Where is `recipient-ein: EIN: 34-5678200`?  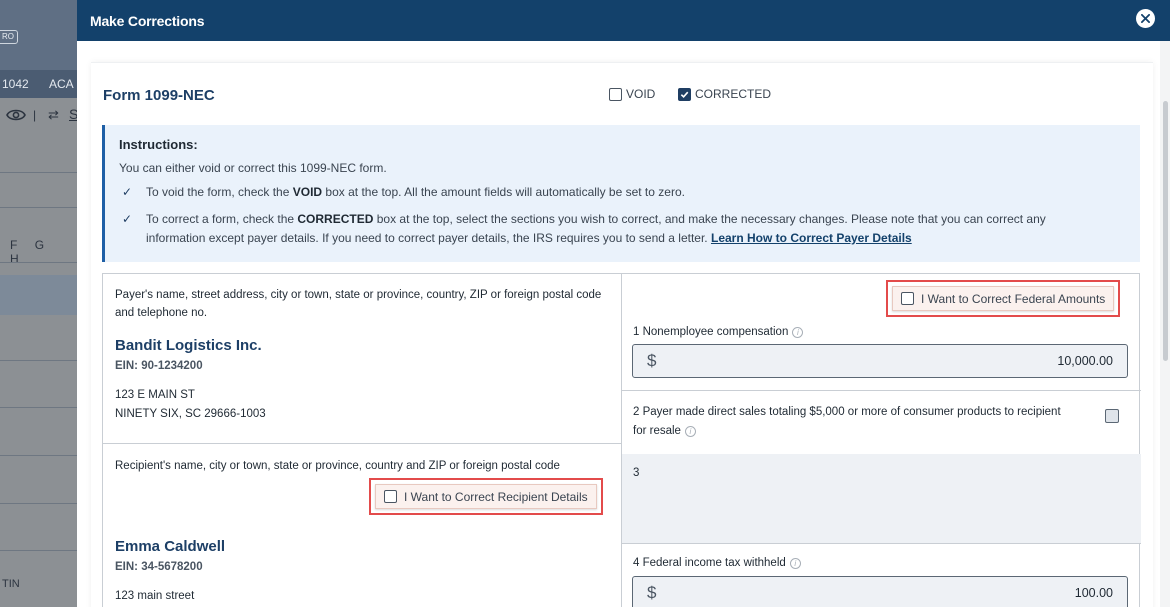 recipient-ein: EIN: 34-5678200 is located at coordinates (159, 567).